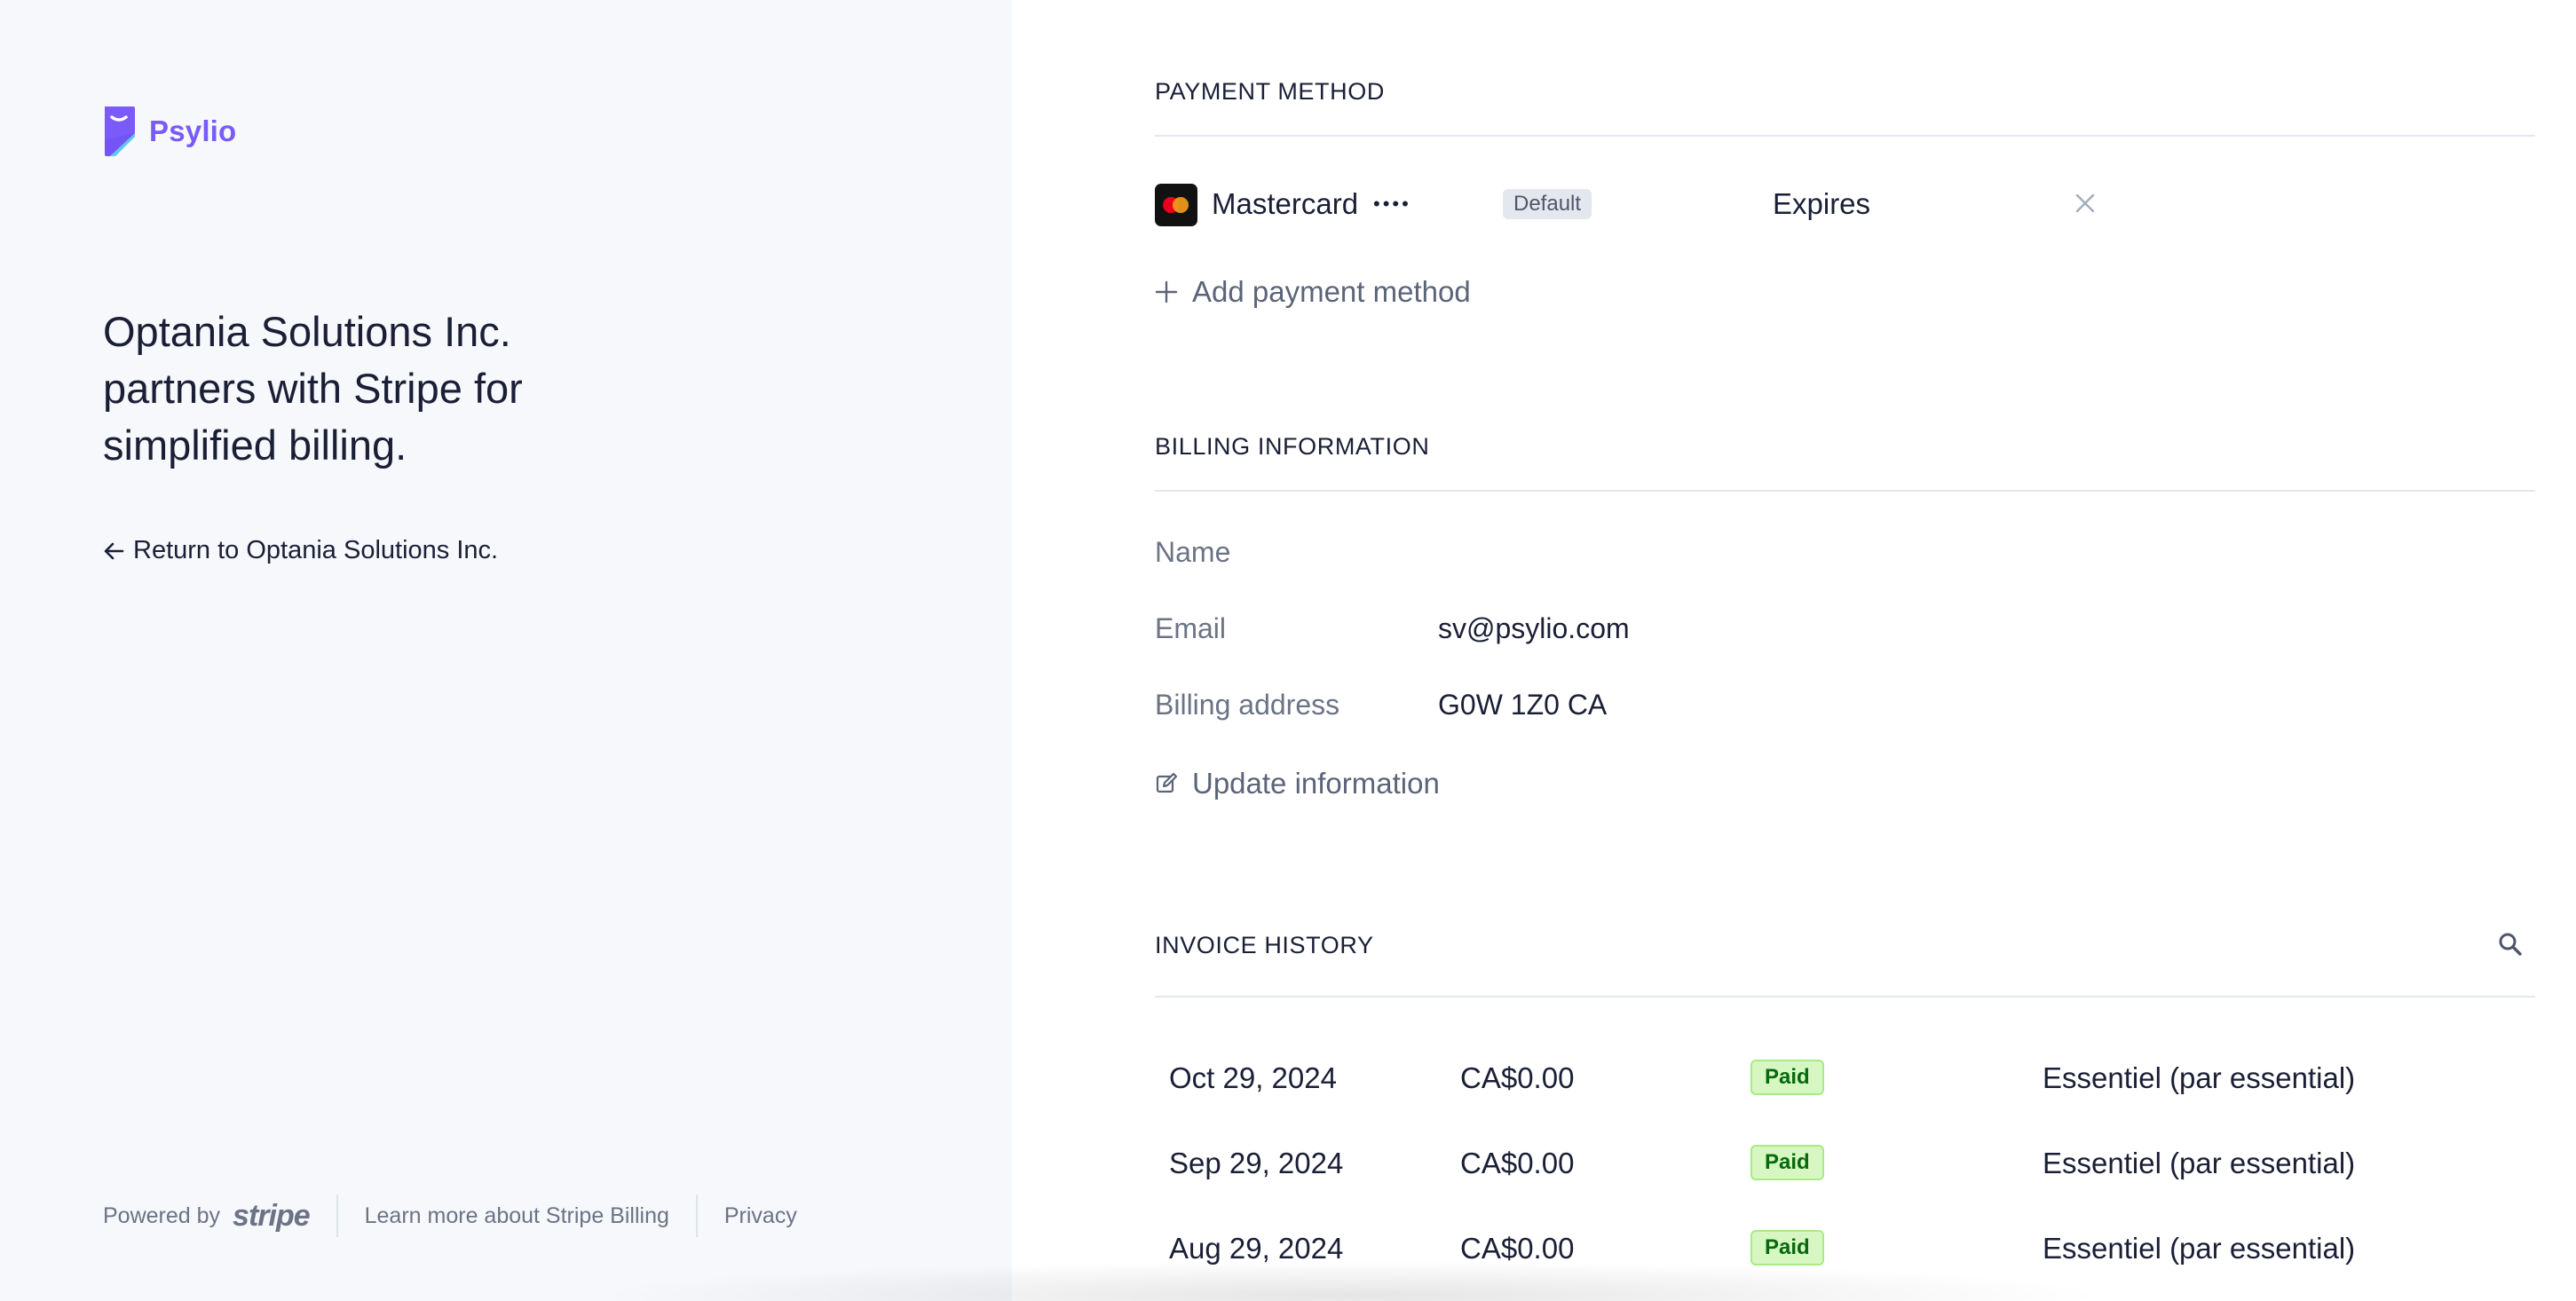  Describe the element at coordinates (1191, 628) in the screenshot. I see `email-label: Email` at that location.